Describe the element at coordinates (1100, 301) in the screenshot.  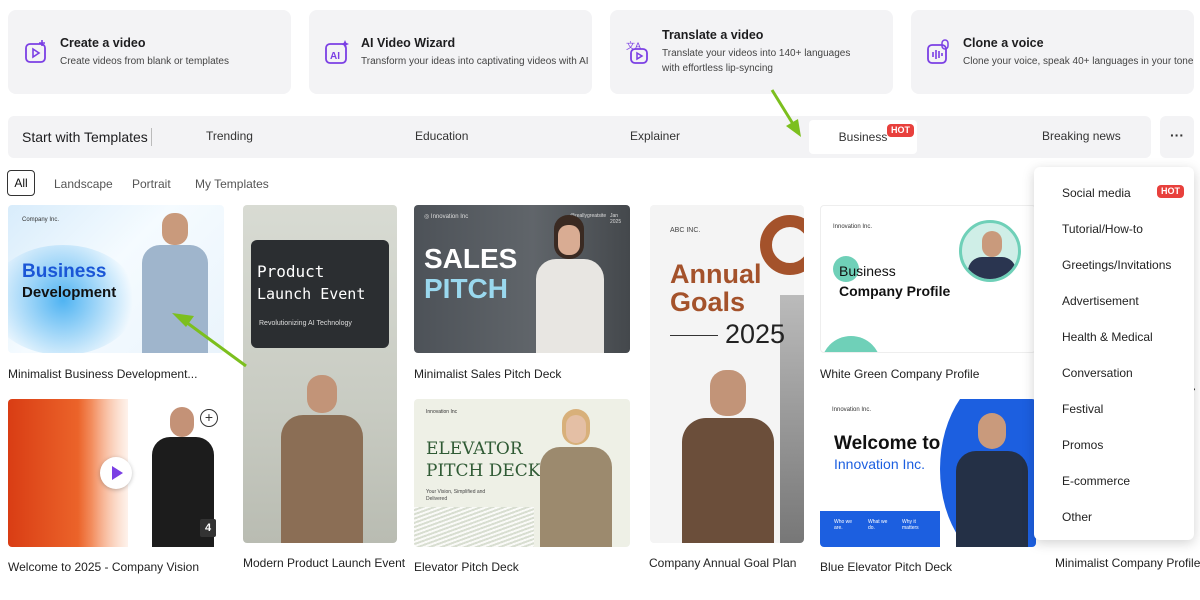
I see `menu-item-advertisement: Advertisement` at that location.